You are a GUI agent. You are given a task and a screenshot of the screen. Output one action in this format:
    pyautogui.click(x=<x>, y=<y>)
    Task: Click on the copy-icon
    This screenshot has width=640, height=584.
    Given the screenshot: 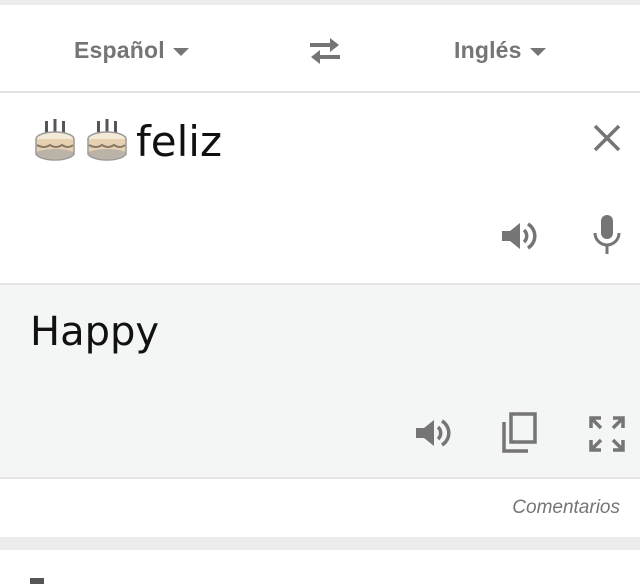 What is the action you would take?
    pyautogui.click(x=519, y=432)
    